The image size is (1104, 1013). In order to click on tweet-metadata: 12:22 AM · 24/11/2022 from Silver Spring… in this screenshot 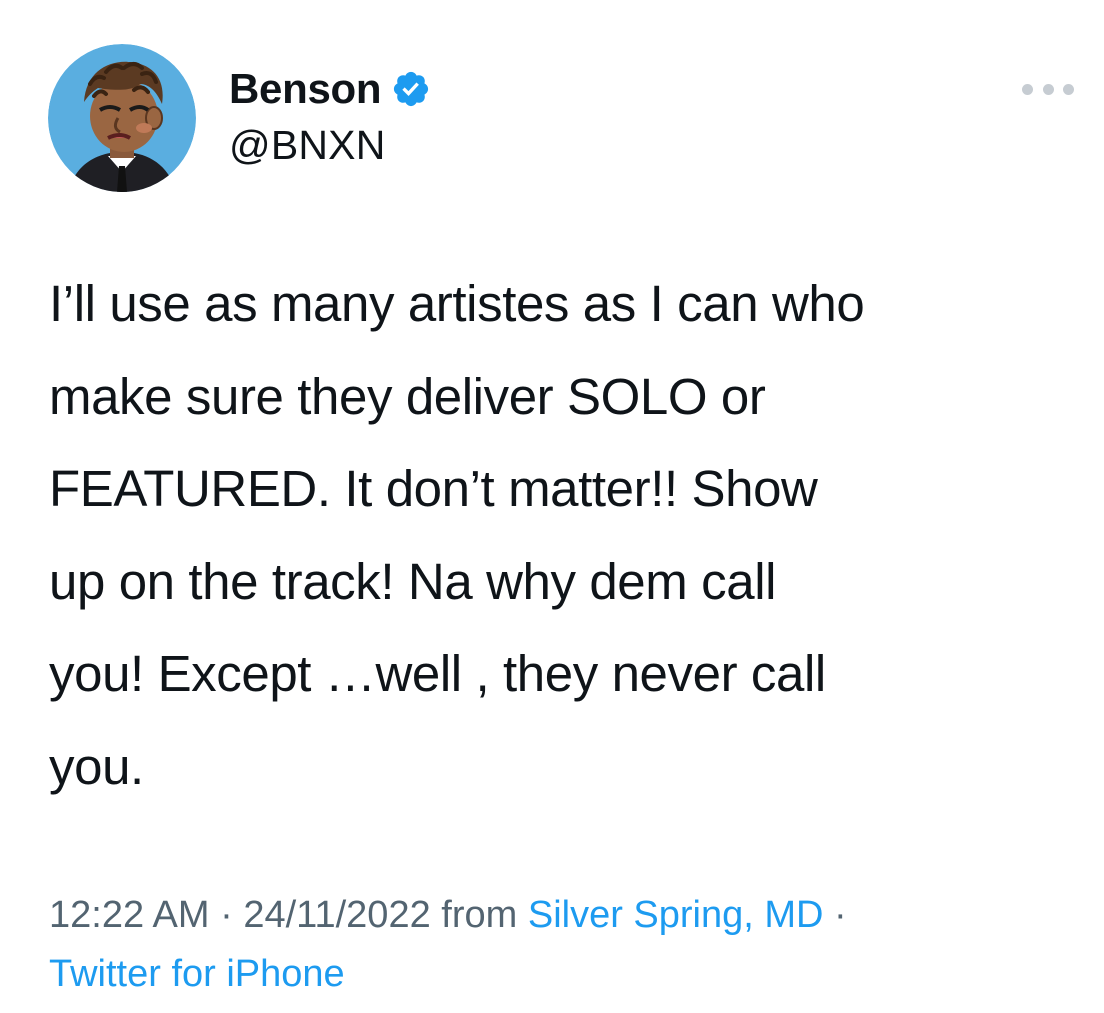, I will do `click(564, 945)`.